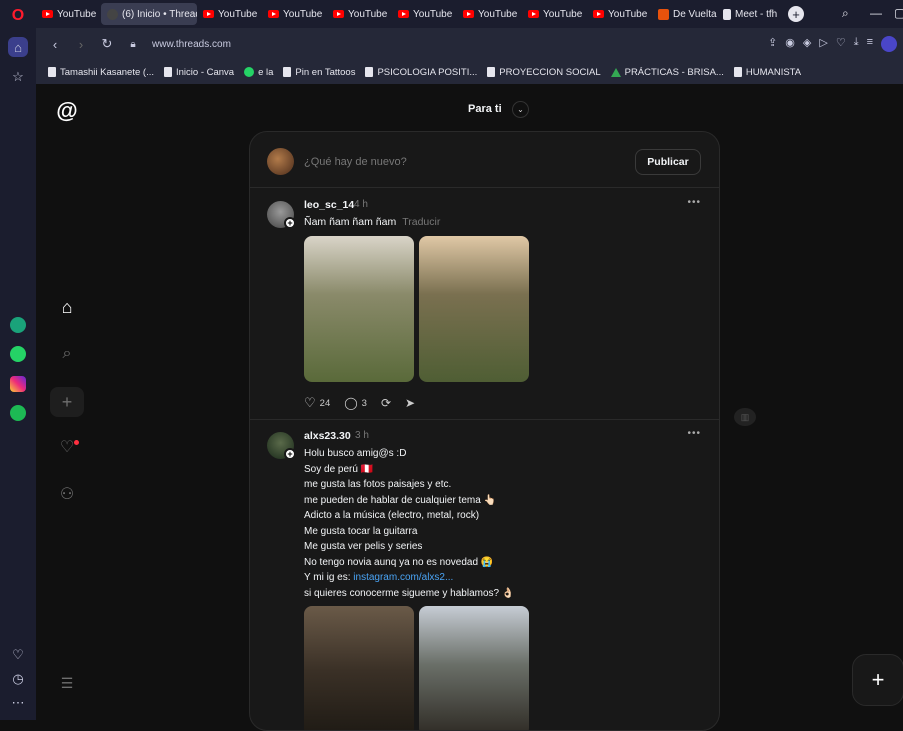 Image resolution: width=903 pixels, height=731 pixels. What do you see at coordinates (361, 531) in the screenshot?
I see `post-text-line: Me gusta tocar la guitarra` at bounding box center [361, 531].